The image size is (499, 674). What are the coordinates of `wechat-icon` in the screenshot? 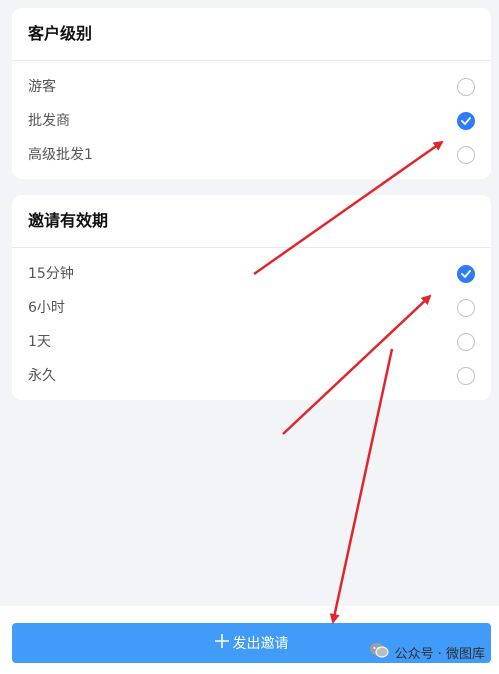 It's located at (379, 652).